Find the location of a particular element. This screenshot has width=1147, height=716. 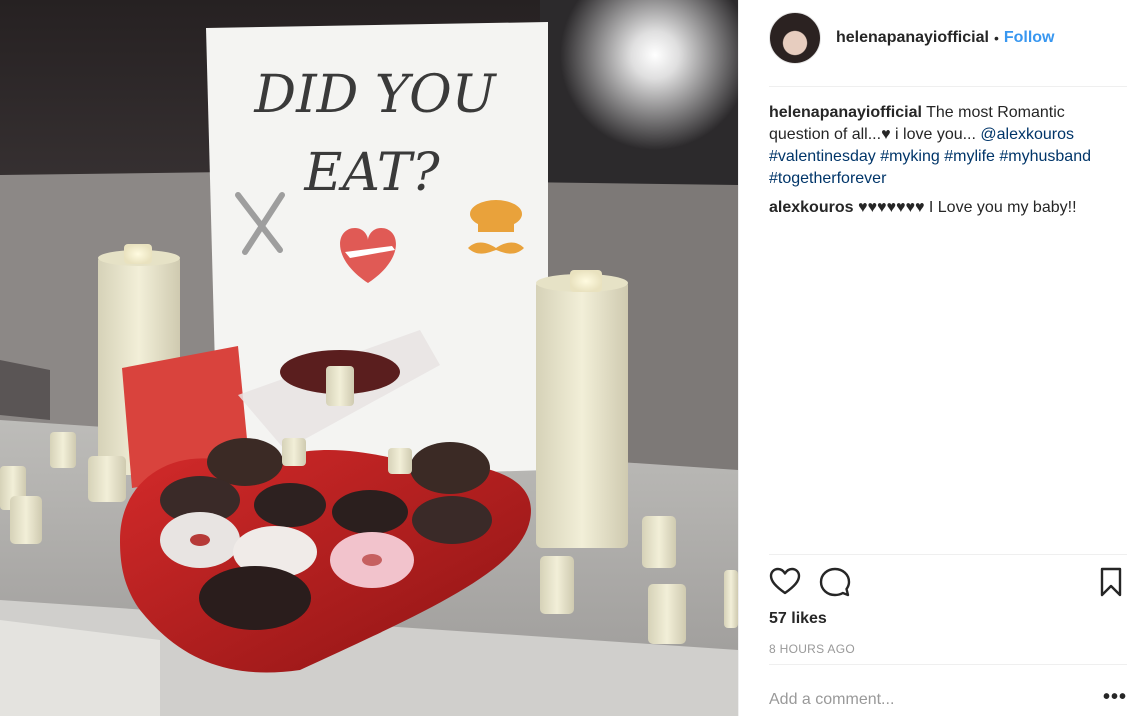

post-timestamp: 8 HOURS AGO is located at coordinates (812, 649).